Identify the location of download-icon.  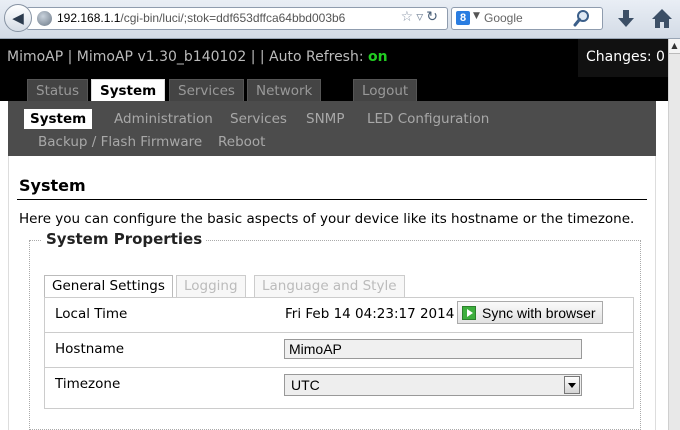
(626, 19).